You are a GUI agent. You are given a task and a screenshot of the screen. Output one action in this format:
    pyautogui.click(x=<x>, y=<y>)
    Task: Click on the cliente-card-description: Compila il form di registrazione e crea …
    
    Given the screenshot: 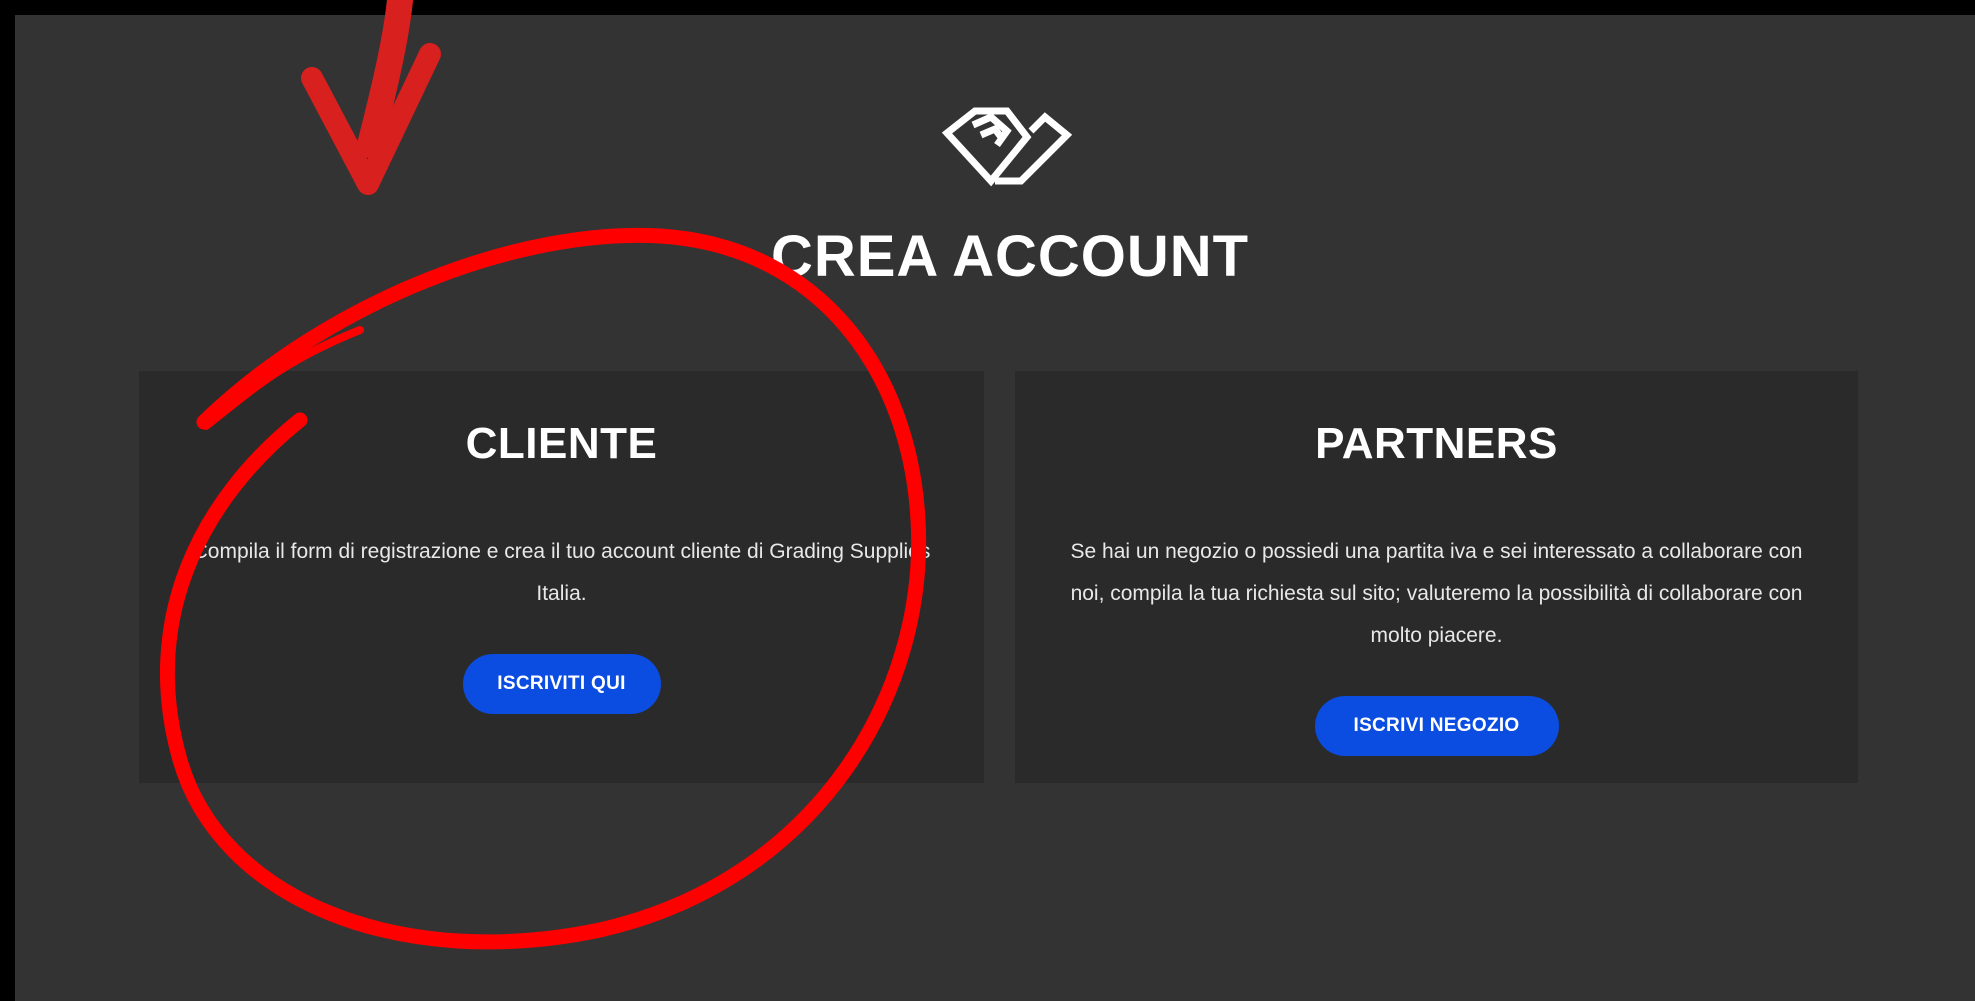 What is the action you would take?
    pyautogui.click(x=561, y=572)
    